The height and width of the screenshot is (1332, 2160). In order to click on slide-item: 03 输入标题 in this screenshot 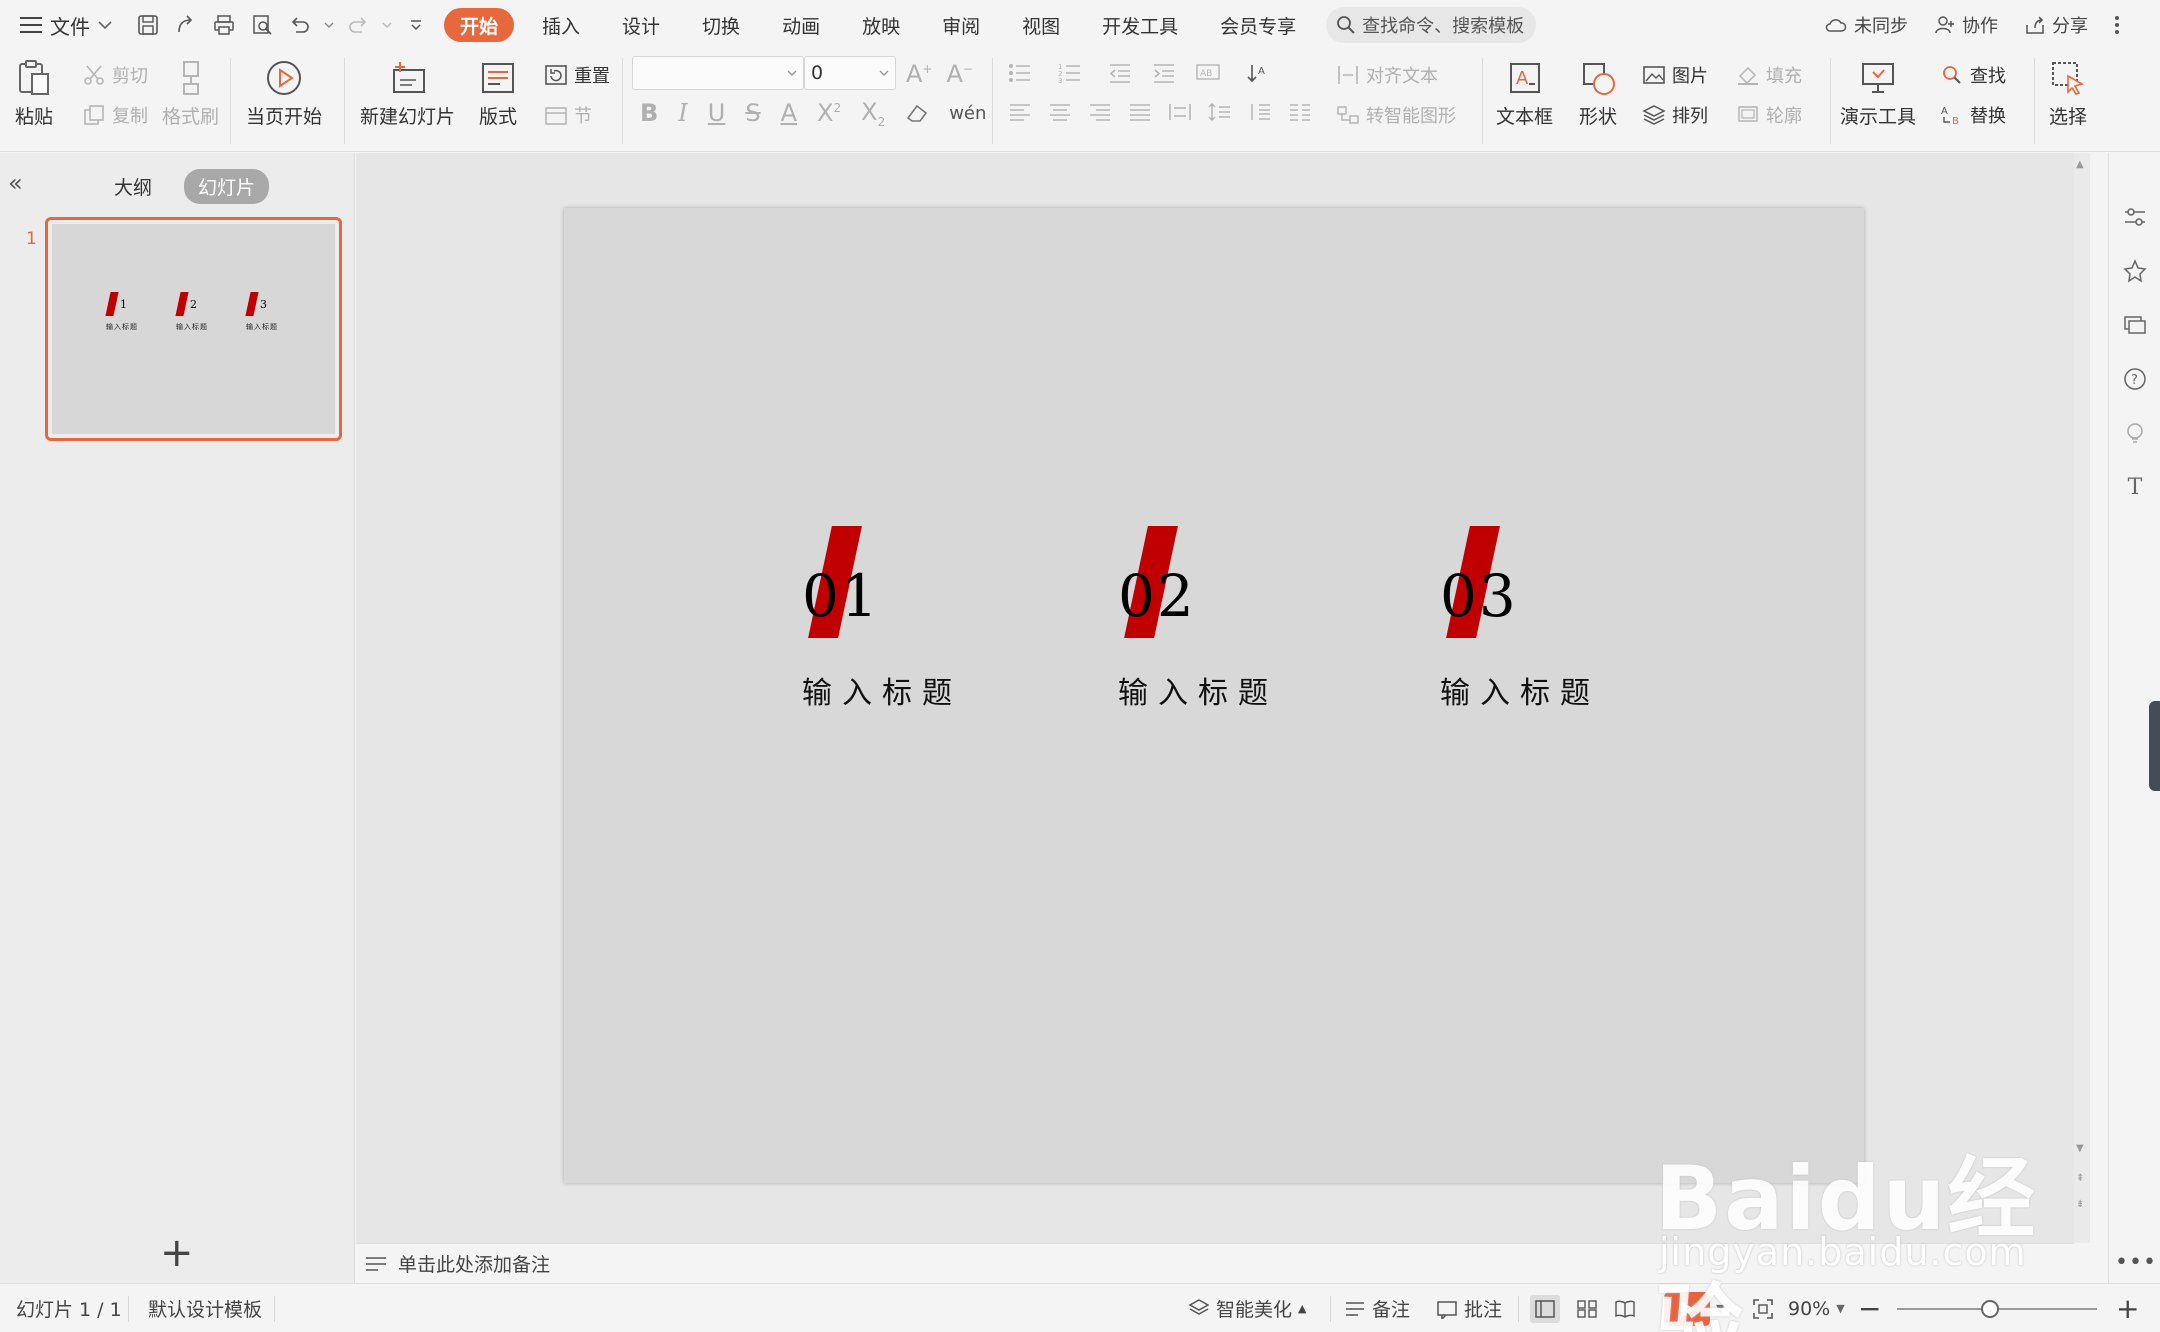, I will do `click(1590, 641)`.